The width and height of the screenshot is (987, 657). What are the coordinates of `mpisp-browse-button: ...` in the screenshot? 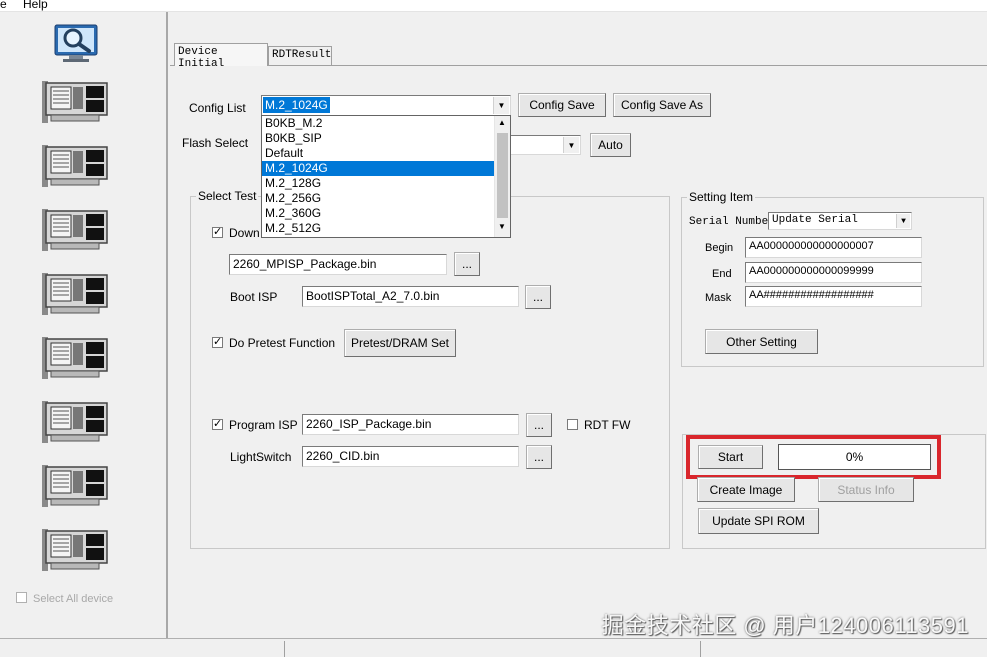 It's located at (467, 264).